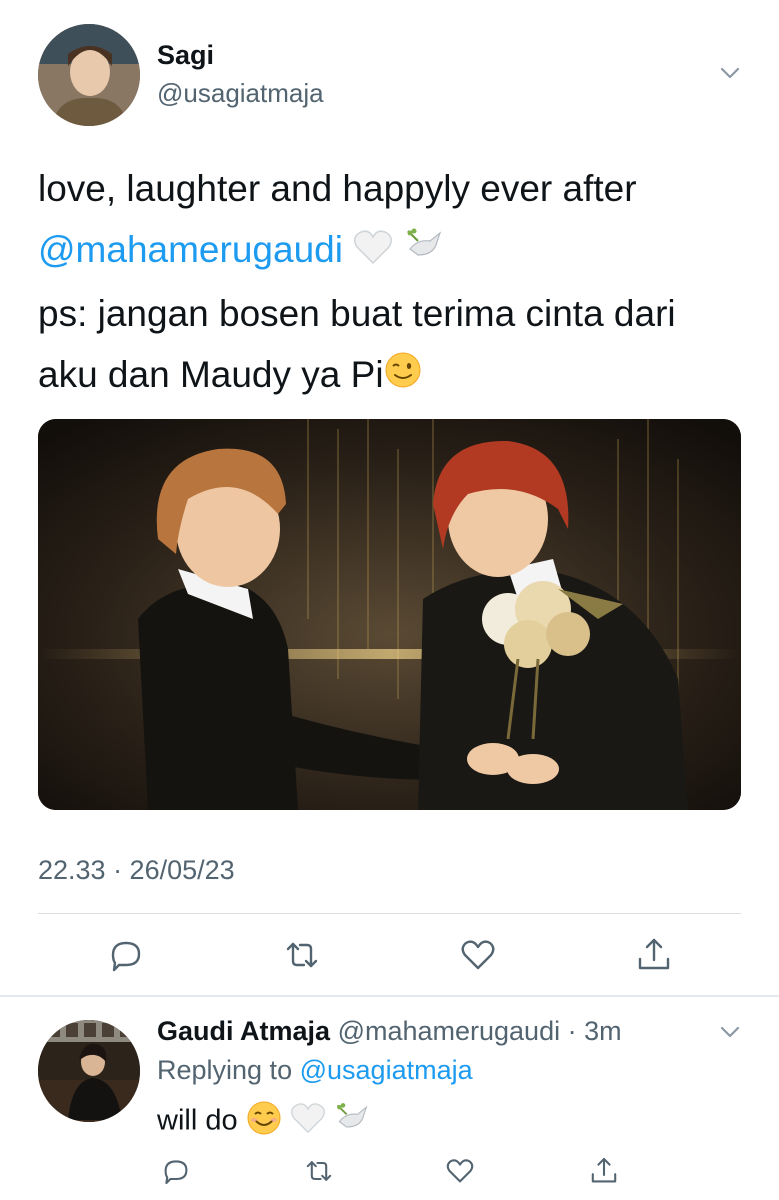 This screenshot has width=779, height=1200. Describe the element at coordinates (389, 996) in the screenshot. I see `tweet-divider` at that location.